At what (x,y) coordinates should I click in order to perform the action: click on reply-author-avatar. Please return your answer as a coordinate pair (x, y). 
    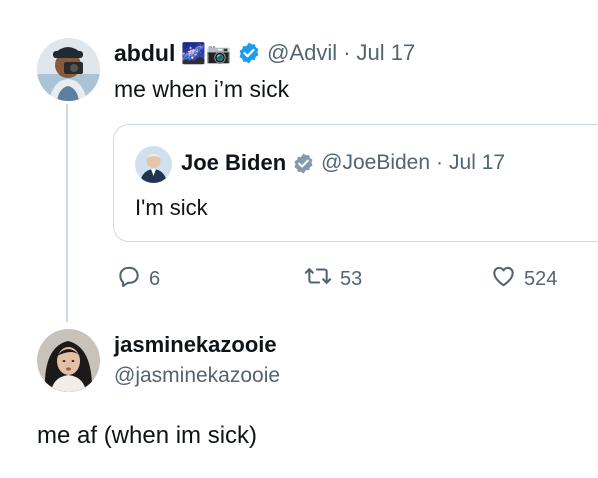
    Looking at the image, I should click on (68, 360).